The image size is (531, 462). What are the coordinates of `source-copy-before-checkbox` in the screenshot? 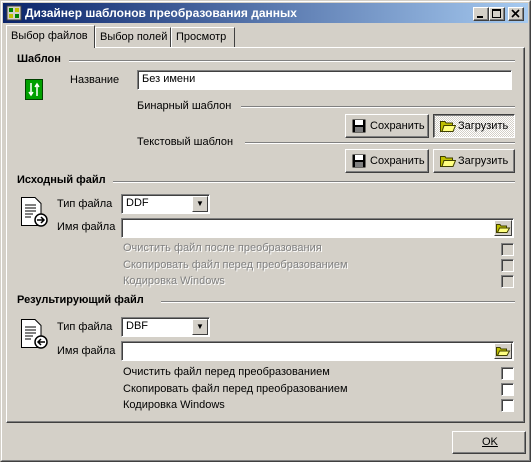 It's located at (507, 265).